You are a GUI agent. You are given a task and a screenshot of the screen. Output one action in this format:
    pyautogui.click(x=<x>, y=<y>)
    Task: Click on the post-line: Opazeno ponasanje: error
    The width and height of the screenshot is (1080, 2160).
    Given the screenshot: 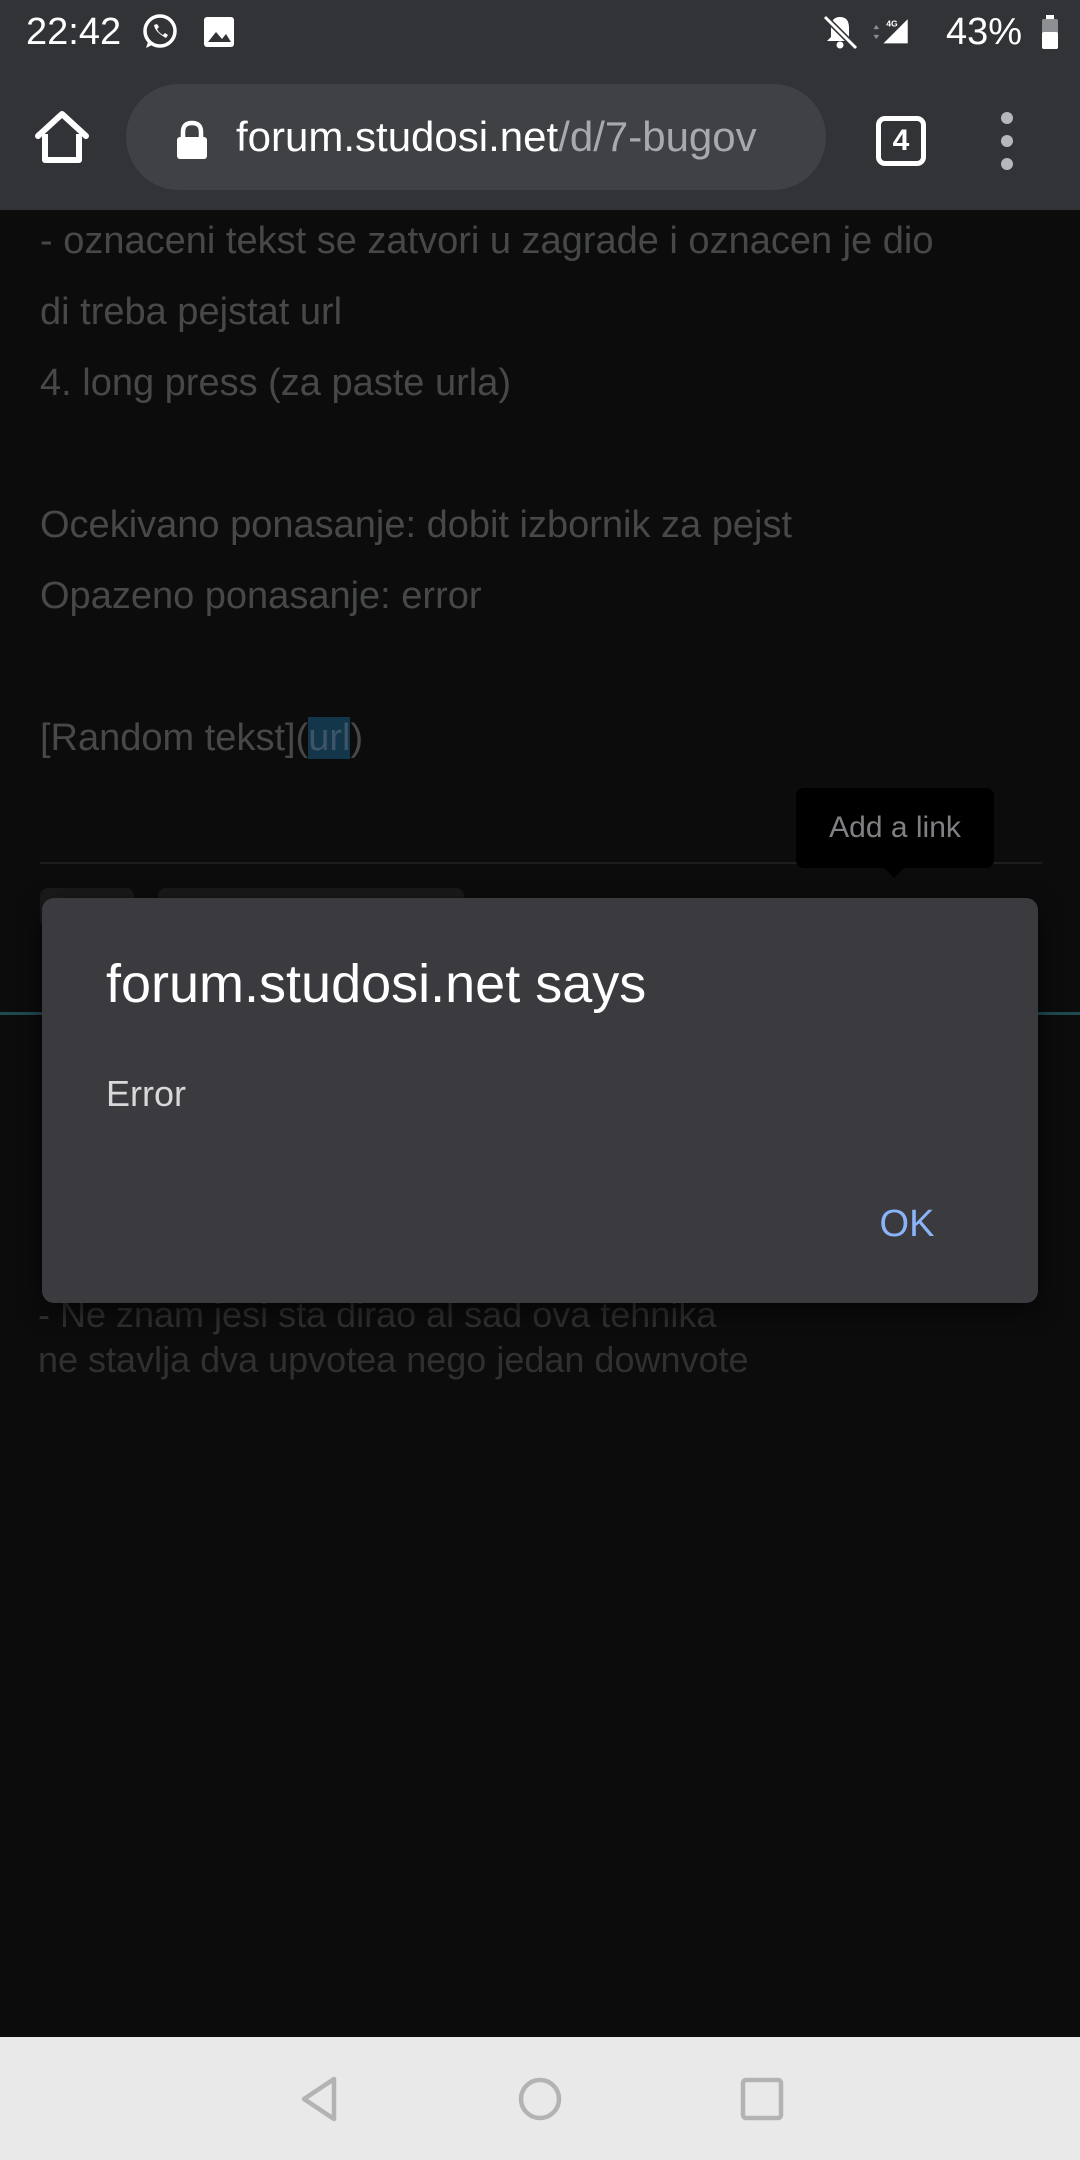 What is the action you would take?
    pyautogui.click(x=261, y=596)
    